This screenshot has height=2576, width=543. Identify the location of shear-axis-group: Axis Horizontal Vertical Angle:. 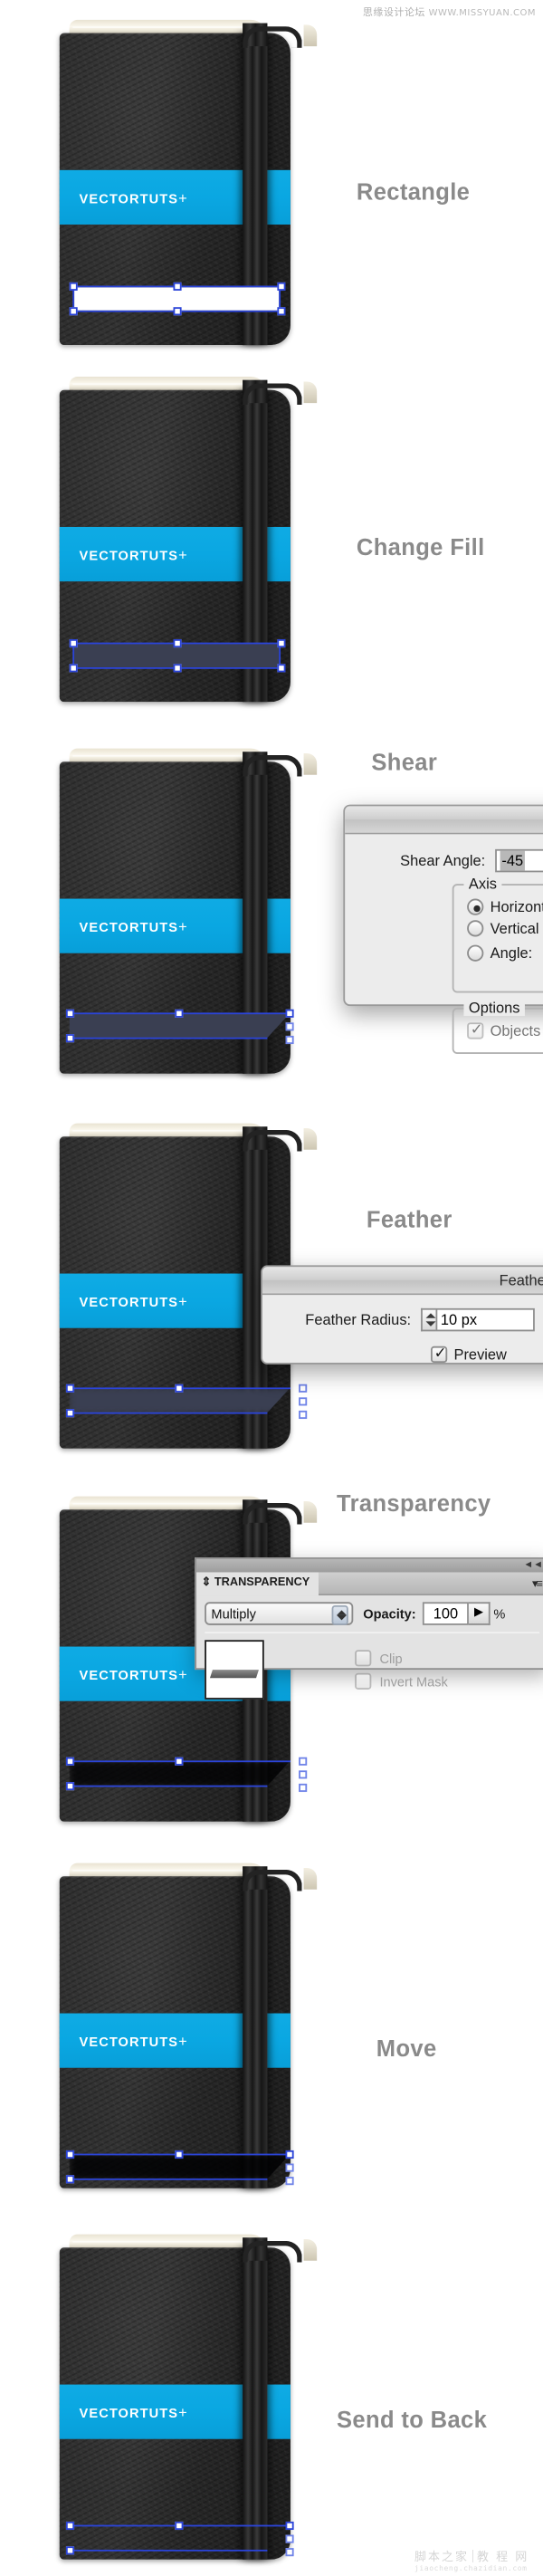
(498, 934).